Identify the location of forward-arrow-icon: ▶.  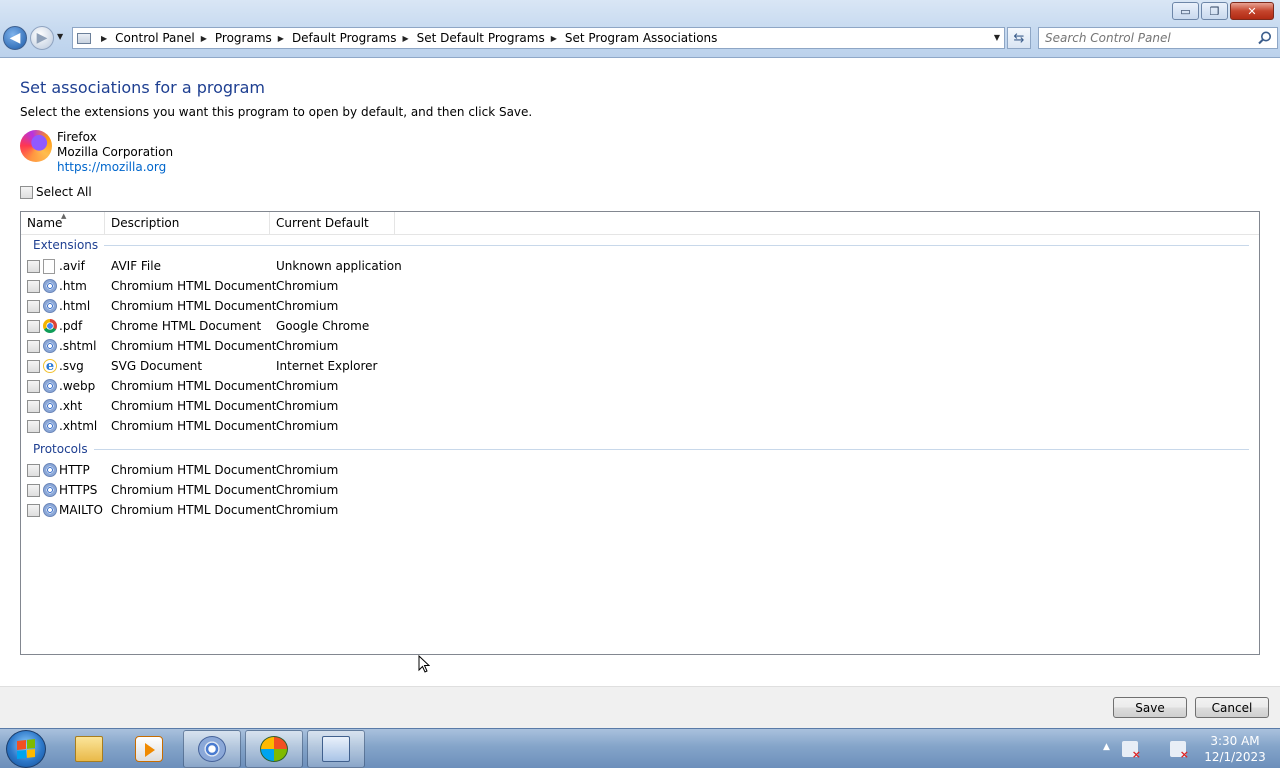
(42, 38).